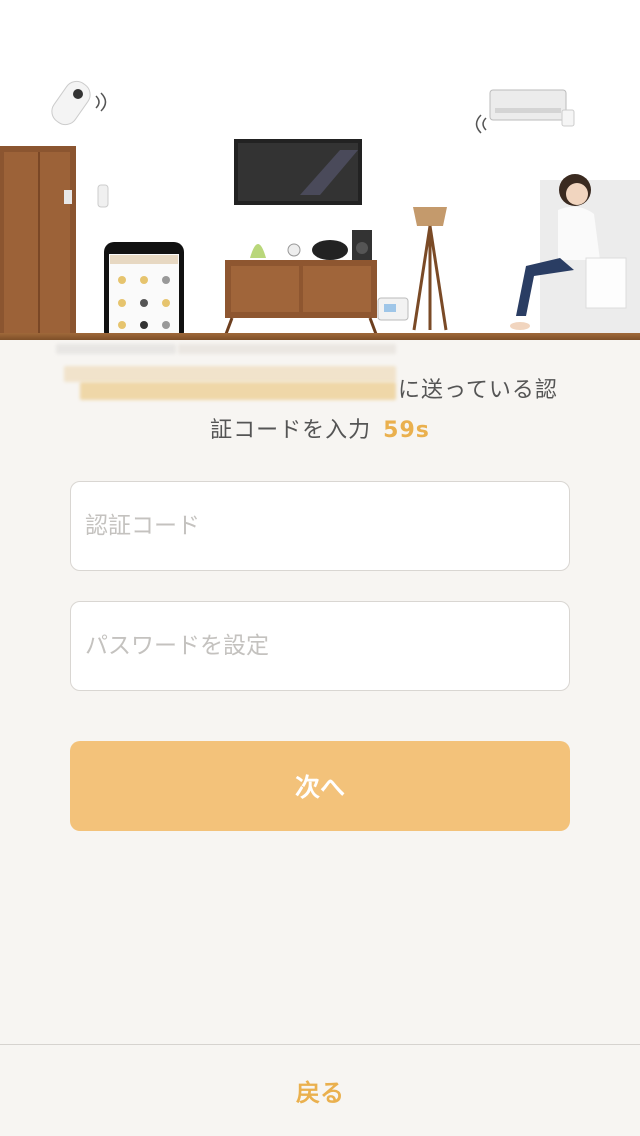  I want to click on tv-icon, so click(298, 172).